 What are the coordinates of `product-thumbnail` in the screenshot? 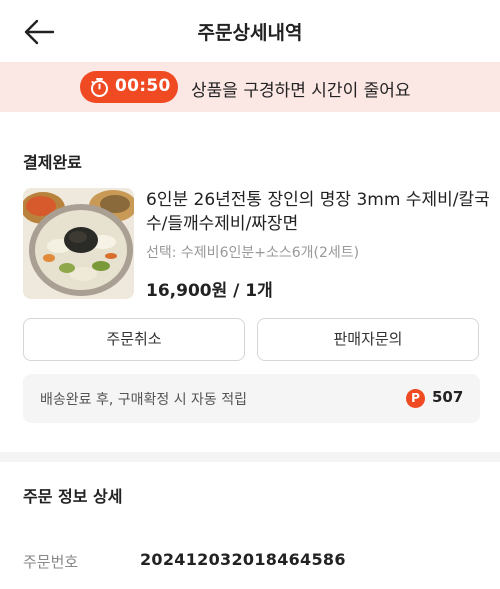 It's located at (78, 243).